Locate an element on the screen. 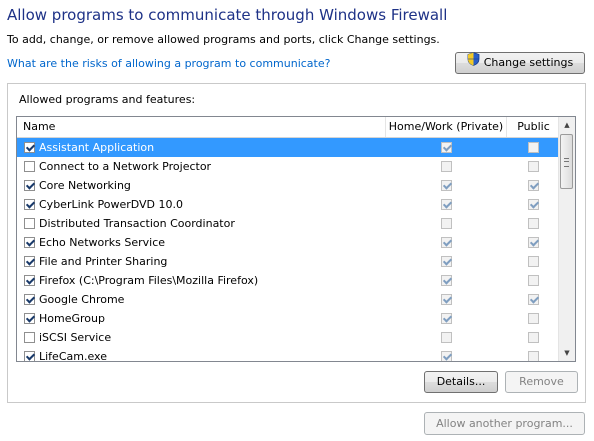 The image size is (594, 441). scroll-up-arrow-icon: ▲ is located at coordinates (567, 125).